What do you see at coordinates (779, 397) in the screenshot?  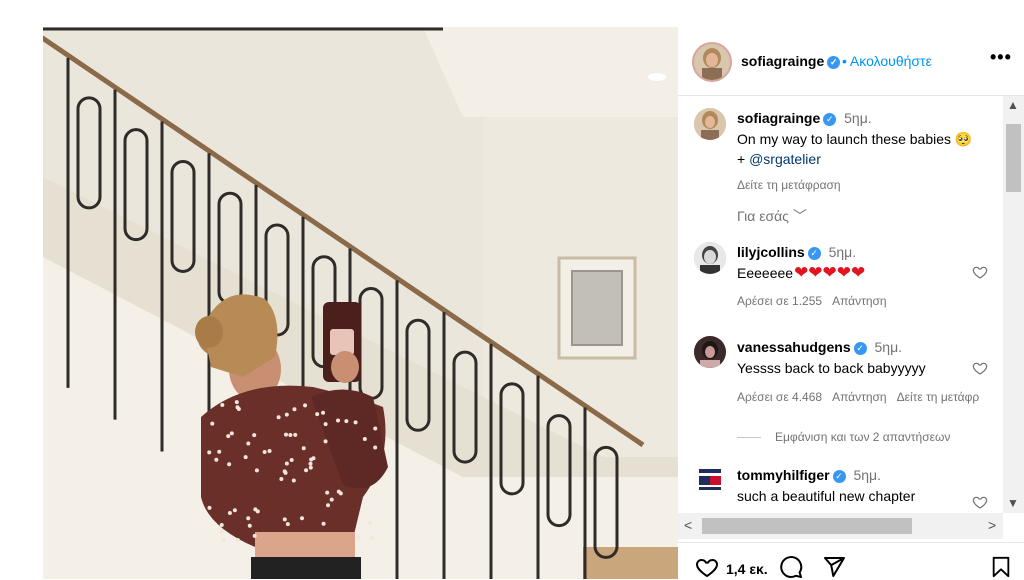 I see `comment-likes: Αρέσει σε 4.468` at bounding box center [779, 397].